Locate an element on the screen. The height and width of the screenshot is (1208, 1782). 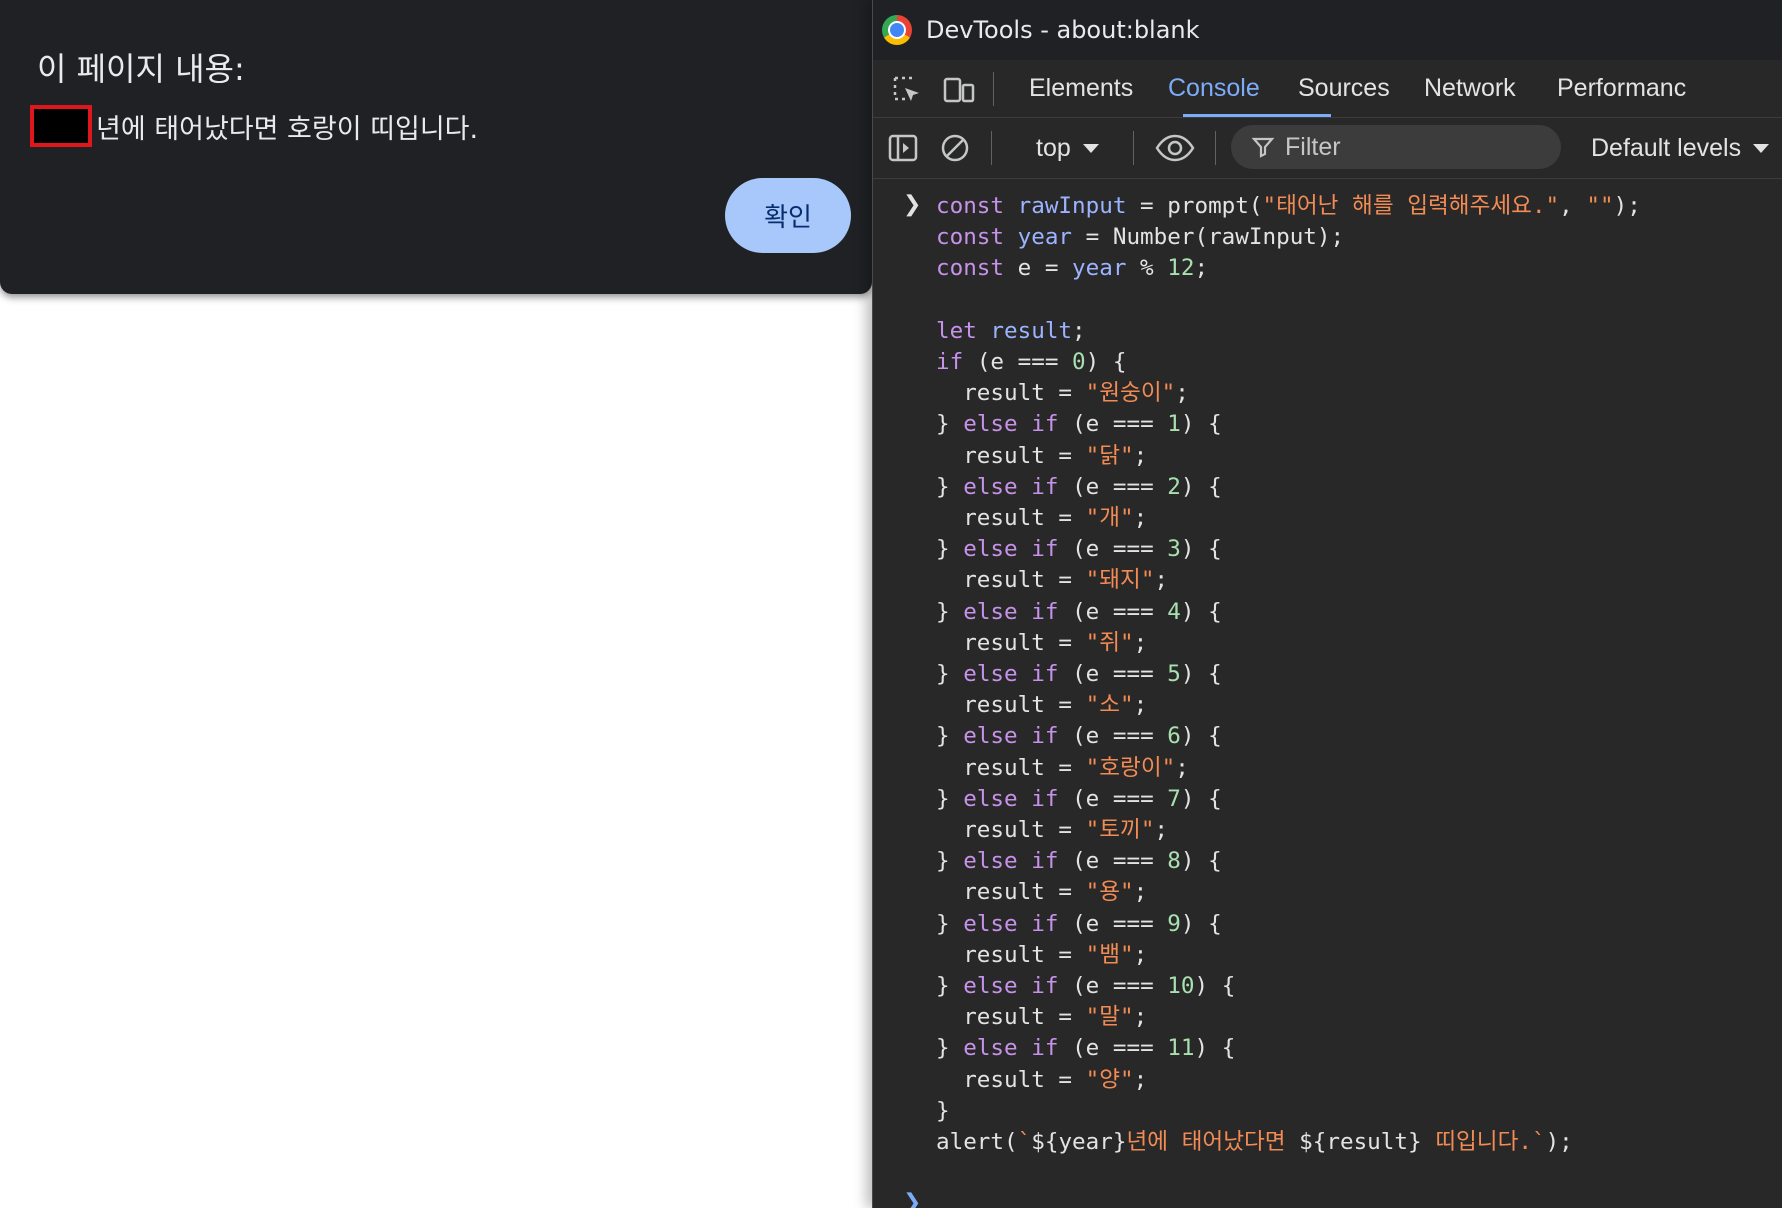
filter-placeholder: Filter is located at coordinates (1313, 146).